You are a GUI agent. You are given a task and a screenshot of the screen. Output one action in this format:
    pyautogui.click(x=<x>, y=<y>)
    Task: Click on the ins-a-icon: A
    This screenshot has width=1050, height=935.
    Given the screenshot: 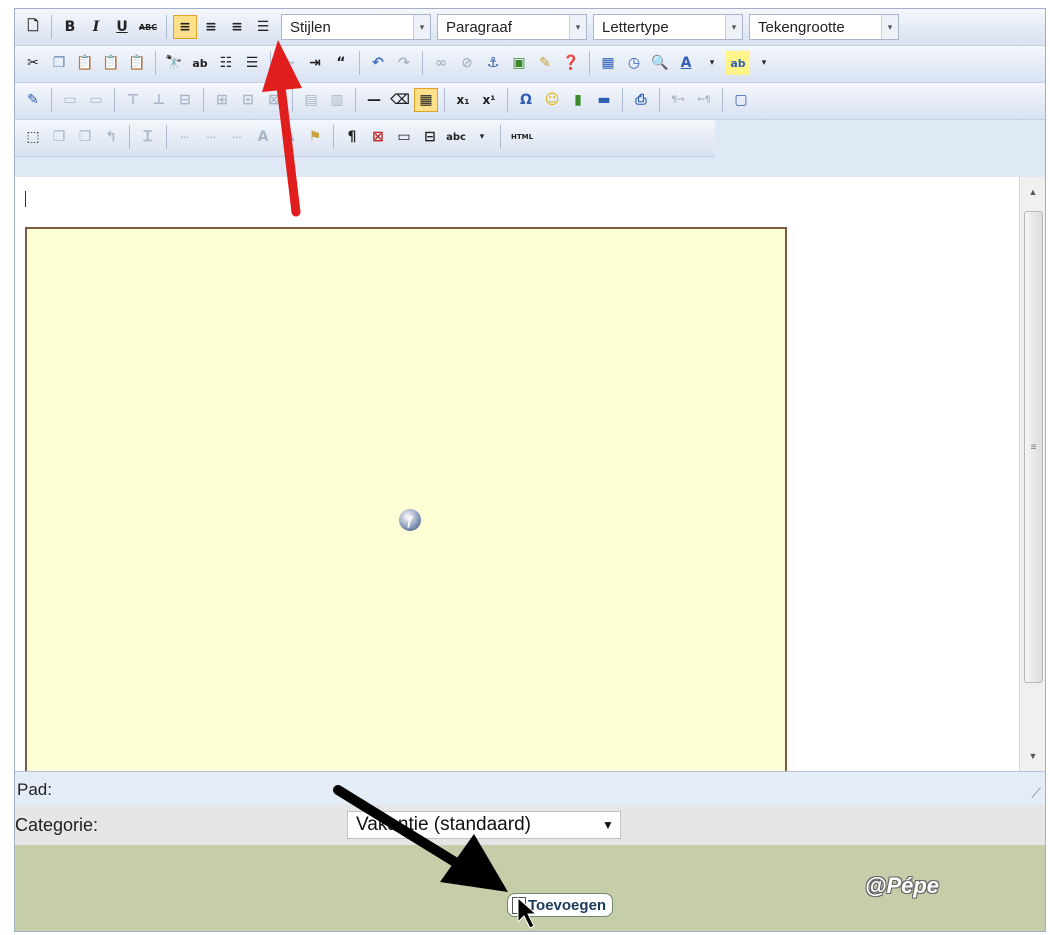 What is the action you would take?
    pyautogui.click(x=289, y=137)
    